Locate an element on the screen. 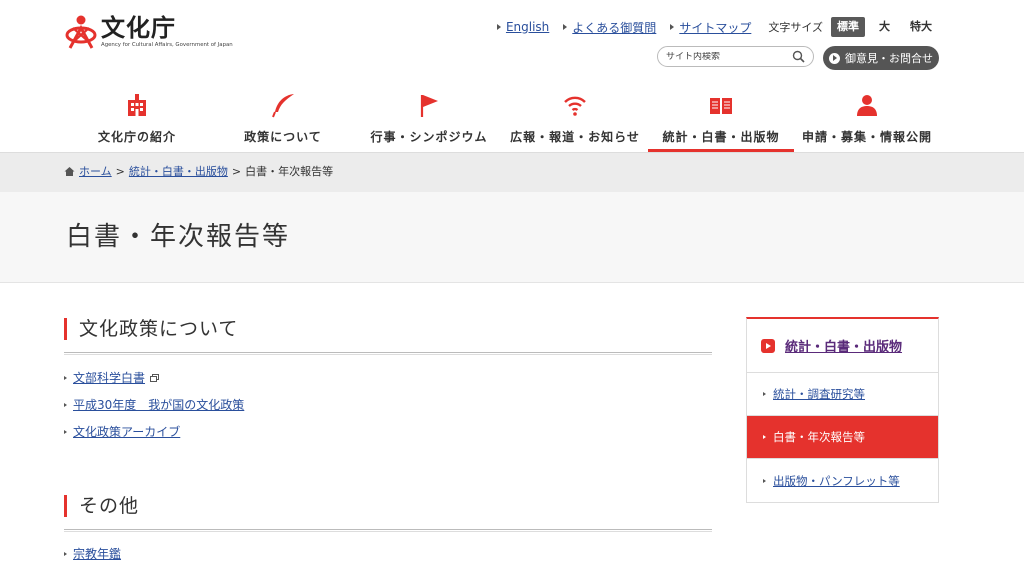 Image resolution: width=1024 pixels, height=586 pixels. section-title: その他 is located at coordinates (109, 506).